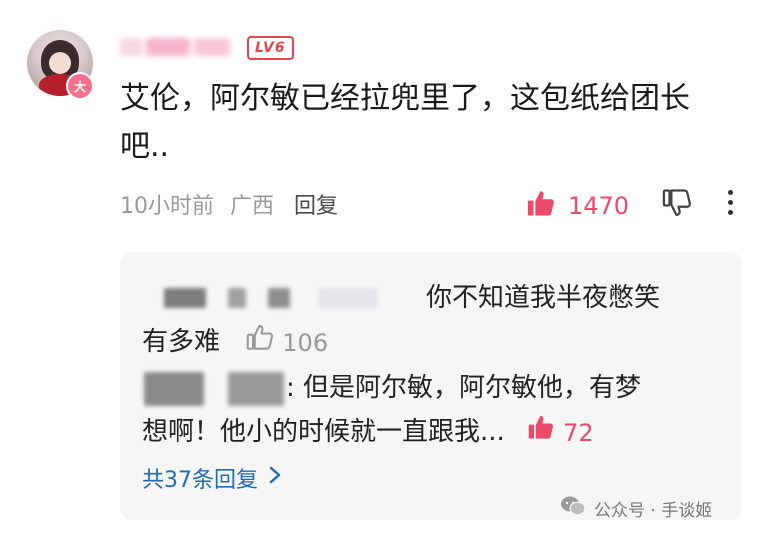 This screenshot has height=543, width=768. What do you see at coordinates (252, 206) in the screenshot?
I see `comment-location: 广西` at bounding box center [252, 206].